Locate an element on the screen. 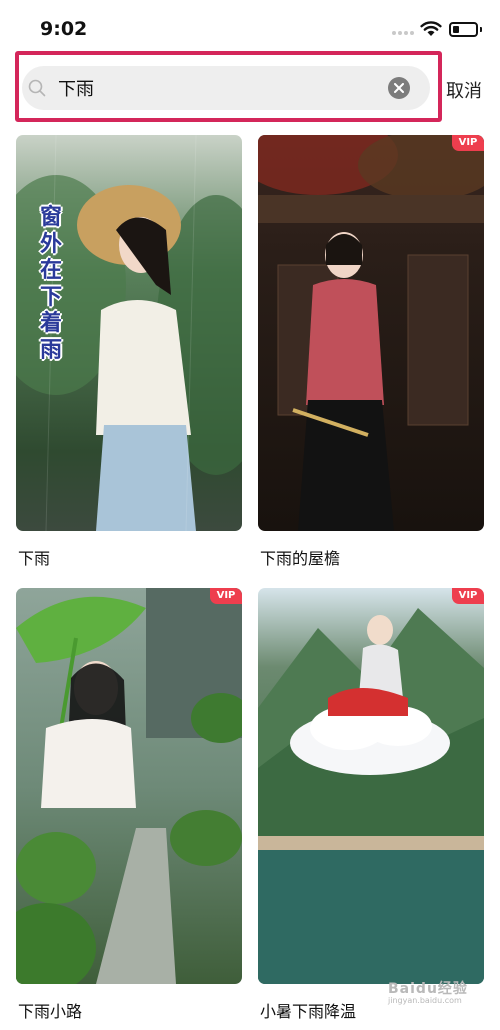  watermark-text: Baidu经验 is located at coordinates (428, 989).